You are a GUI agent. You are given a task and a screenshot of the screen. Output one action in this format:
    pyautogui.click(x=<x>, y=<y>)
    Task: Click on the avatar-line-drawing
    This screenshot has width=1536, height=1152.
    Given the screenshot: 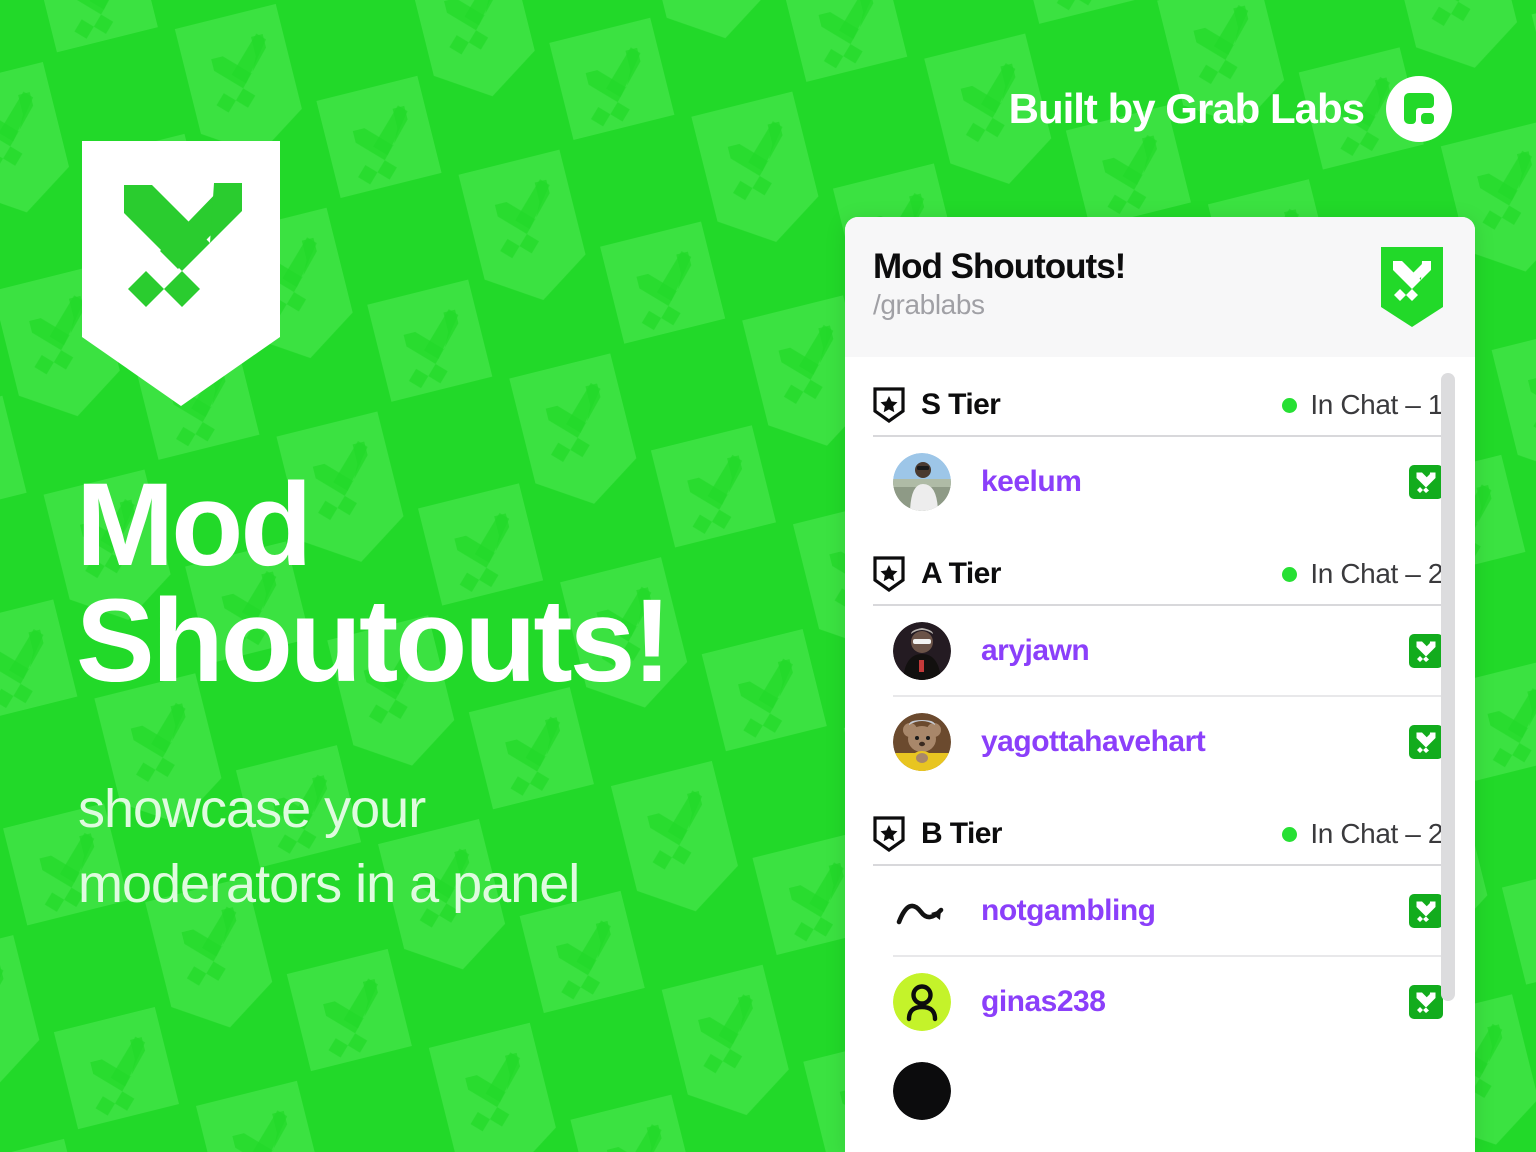 What is the action you would take?
    pyautogui.click(x=920, y=913)
    